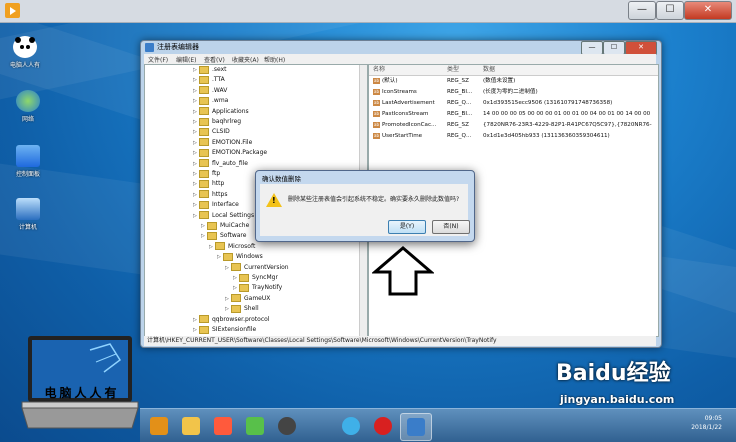 This screenshot has width=736, height=442. Describe the element at coordinates (221, 112) in the screenshot. I see `tree-node: ▷ Applications` at that location.